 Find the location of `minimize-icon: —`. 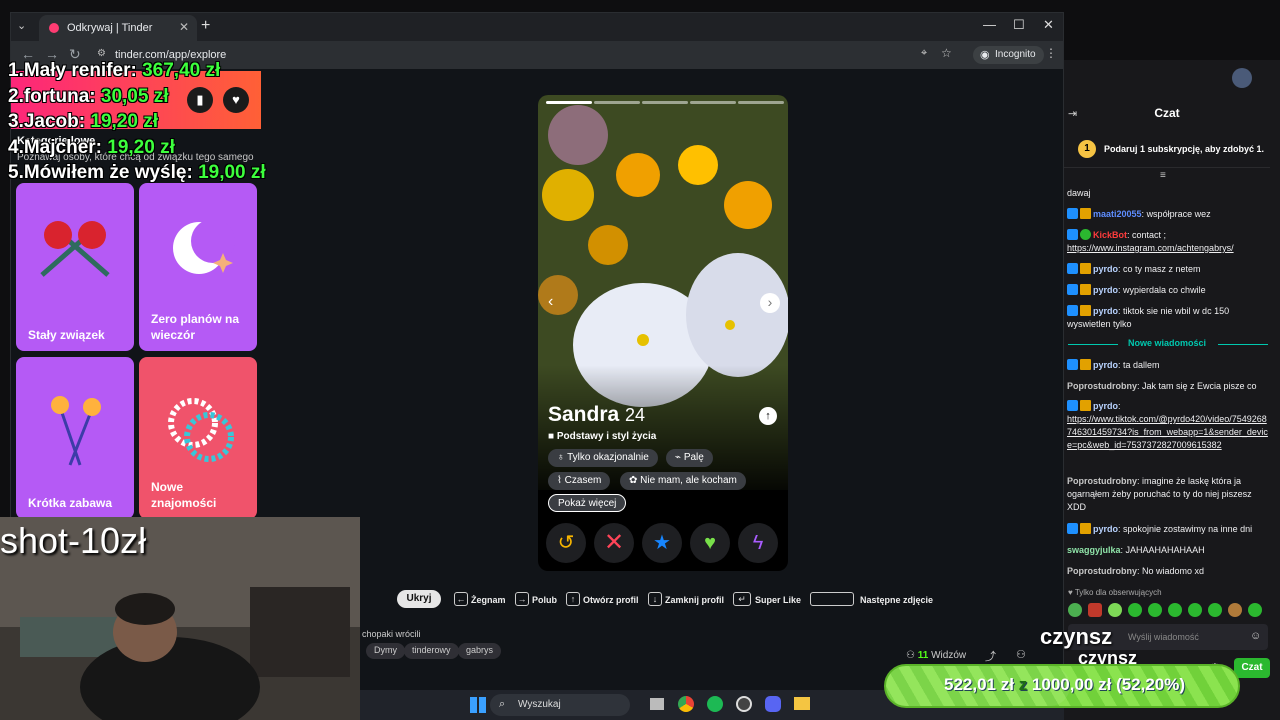

minimize-icon: — is located at coordinates (989, 24).